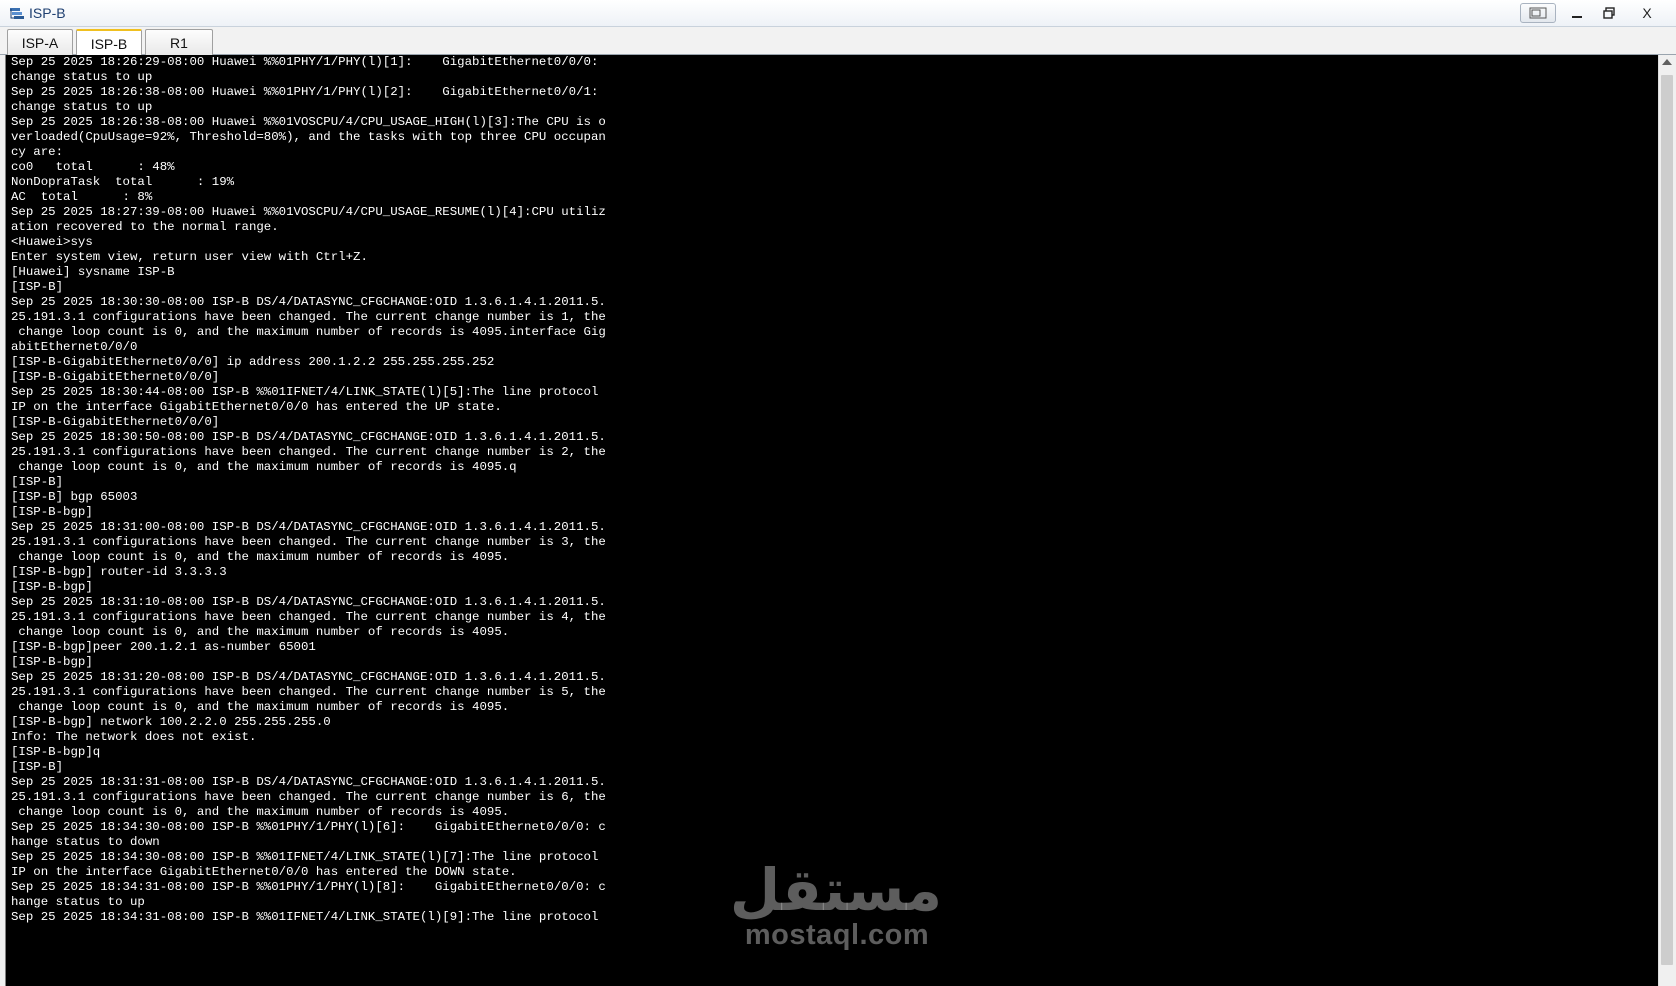 The image size is (1676, 986). I want to click on terminal-line: [ISP-B] bgp 65003, so click(74, 497).